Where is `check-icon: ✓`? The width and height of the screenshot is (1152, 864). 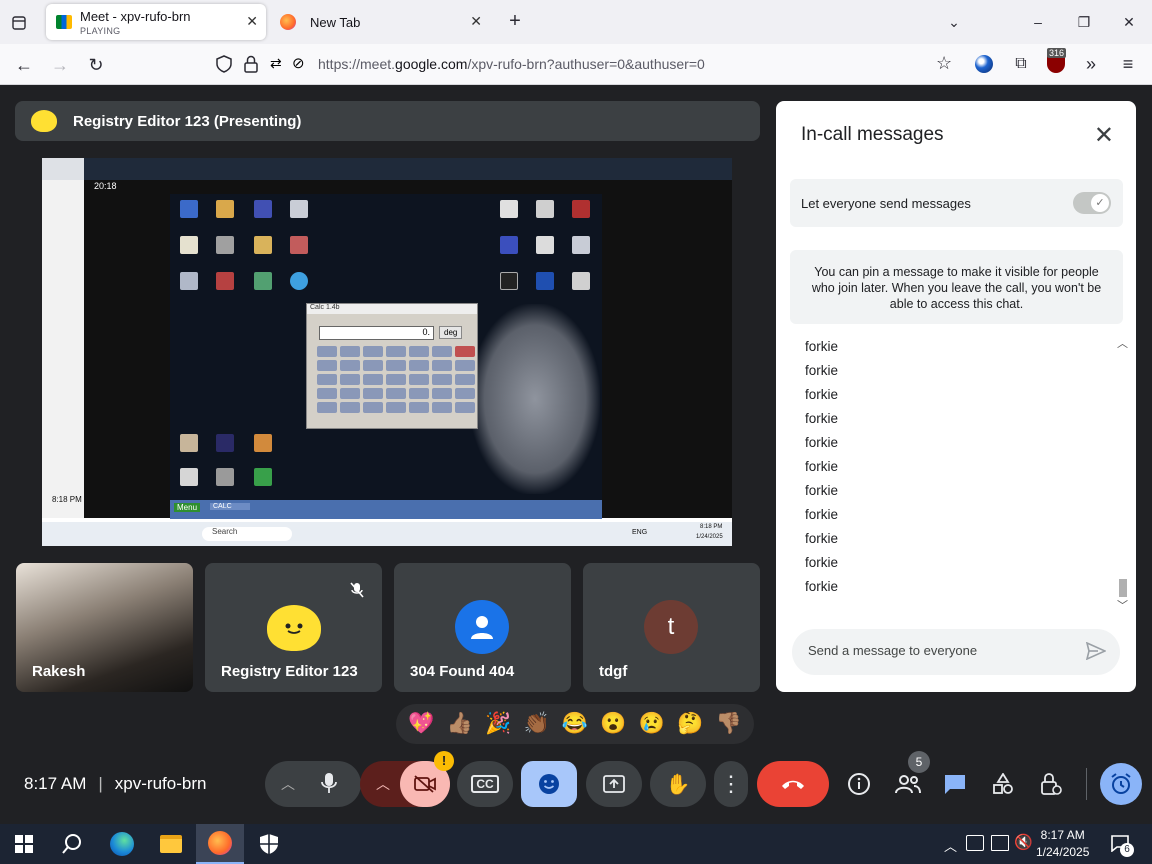
check-icon: ✓ is located at coordinates (1100, 203).